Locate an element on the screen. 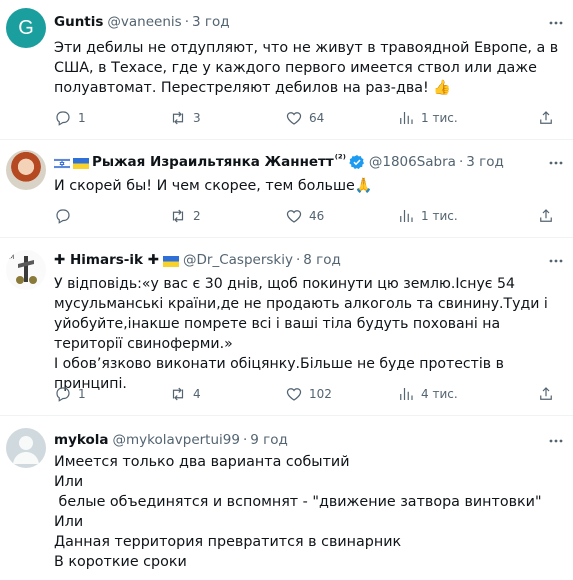 This screenshot has height=580, width=573. svg-text: M is located at coordinates (11, 257).